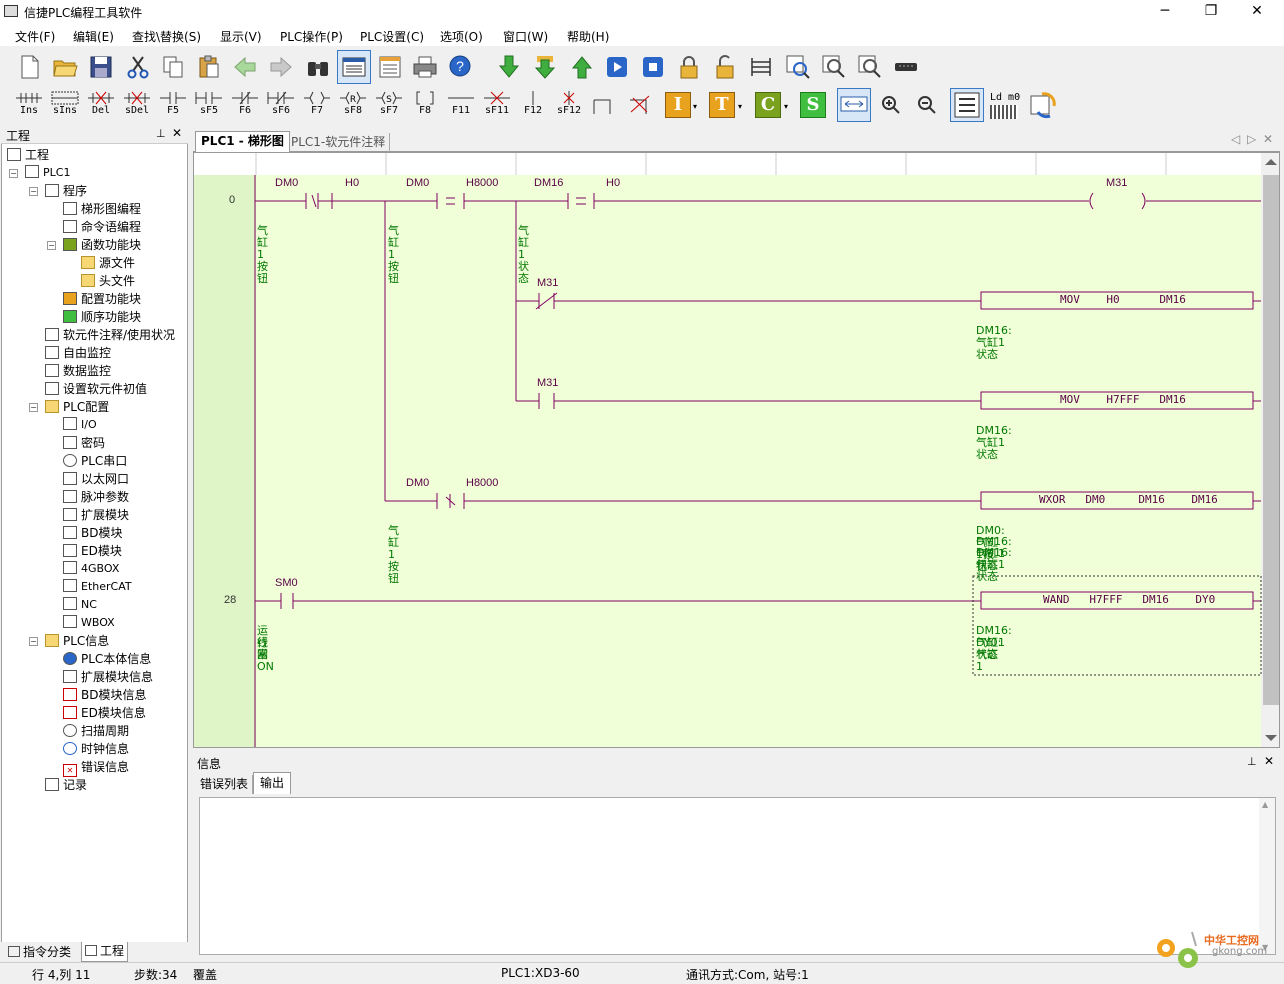 The width and height of the screenshot is (1284, 984). Describe the element at coordinates (548, 183) in the screenshot. I see `contact-label: DM16` at that location.